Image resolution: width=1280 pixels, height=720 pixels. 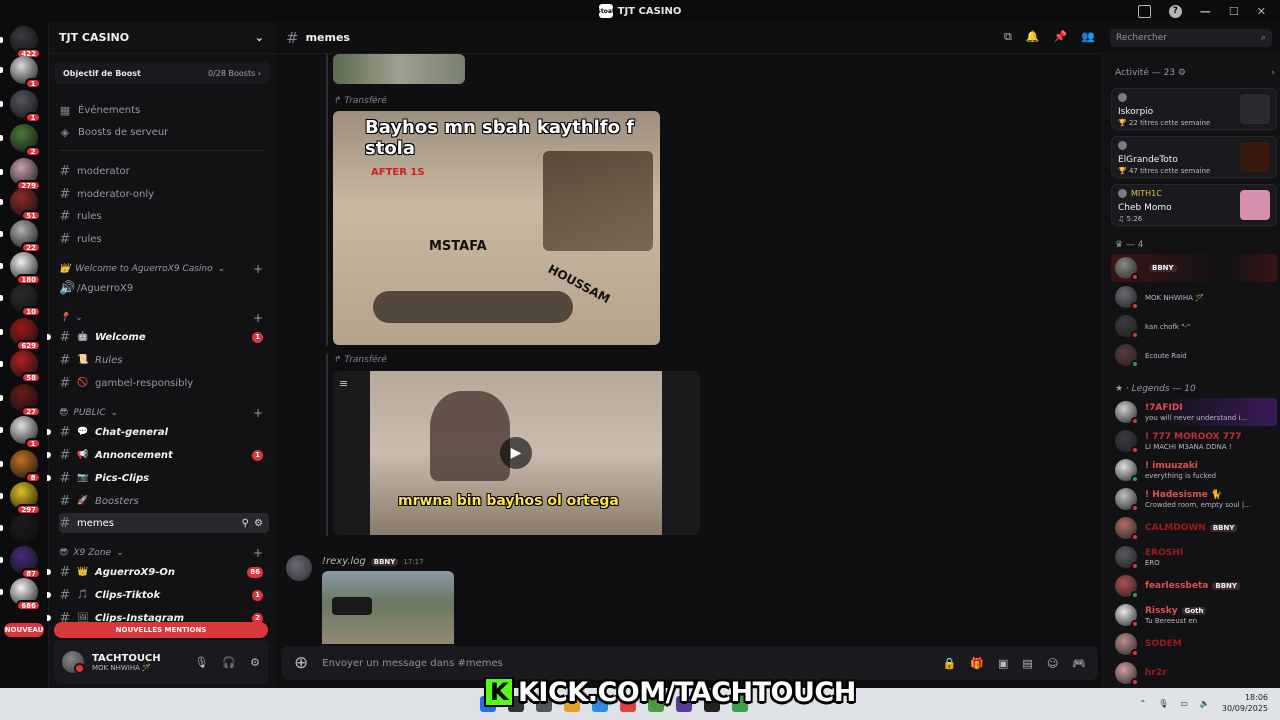 I want to click on server-icon-0: 422, so click(x=20, y=42).